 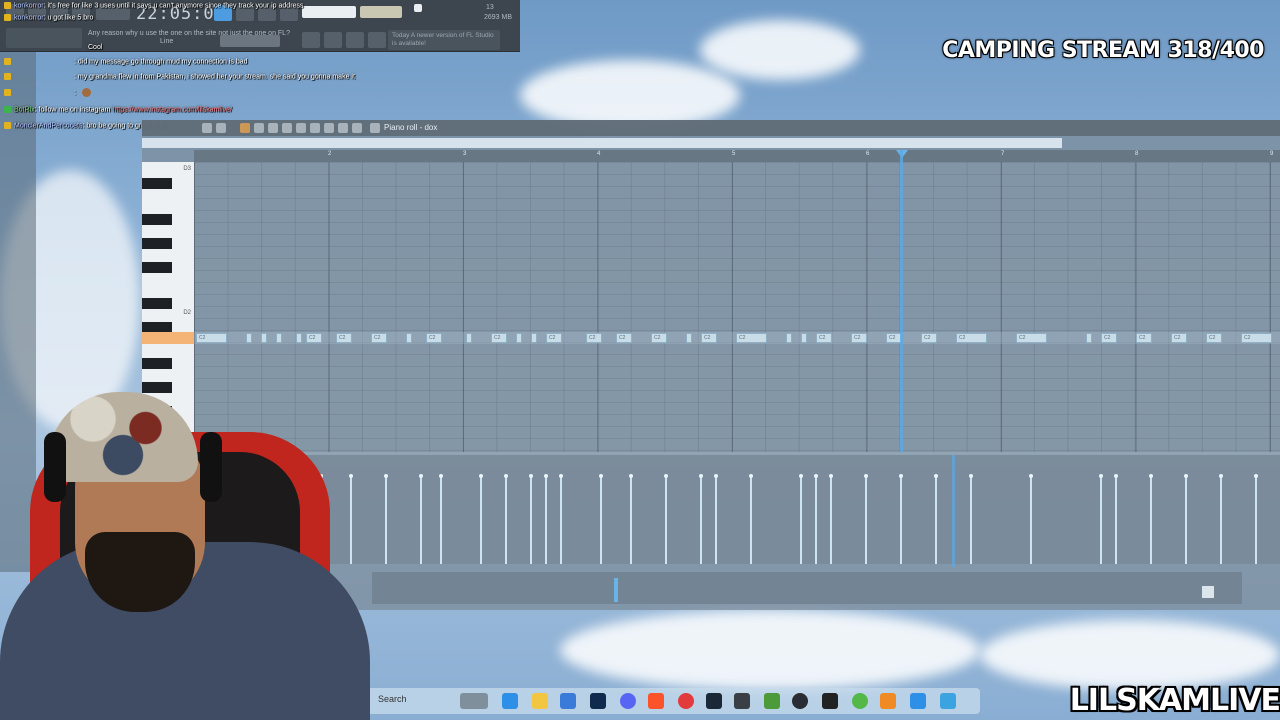 What do you see at coordinates (329, 128) in the screenshot?
I see `select-tool-icon` at bounding box center [329, 128].